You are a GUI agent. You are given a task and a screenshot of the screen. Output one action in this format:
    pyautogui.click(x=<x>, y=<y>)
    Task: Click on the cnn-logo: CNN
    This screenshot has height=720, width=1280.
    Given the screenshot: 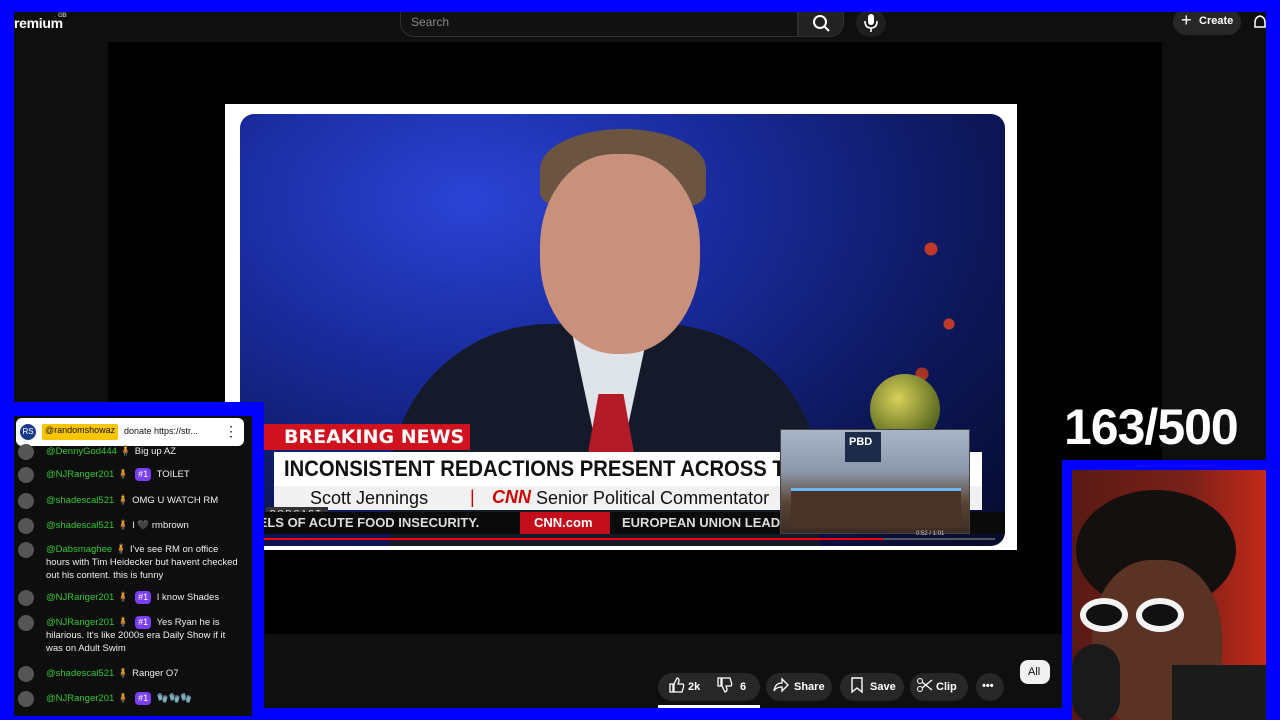 What is the action you would take?
    pyautogui.click(x=511, y=497)
    